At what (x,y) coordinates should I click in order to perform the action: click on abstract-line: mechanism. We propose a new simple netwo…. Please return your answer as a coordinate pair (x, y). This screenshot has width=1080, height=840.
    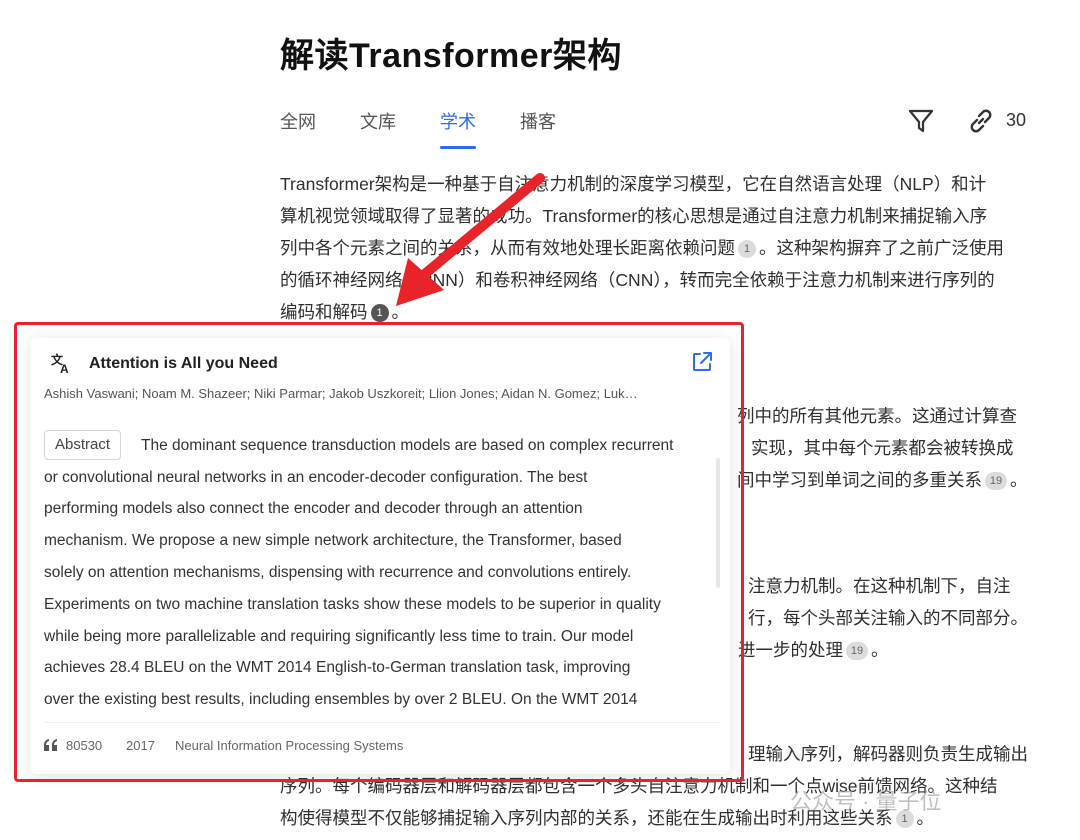
    Looking at the image, I should click on (333, 540).